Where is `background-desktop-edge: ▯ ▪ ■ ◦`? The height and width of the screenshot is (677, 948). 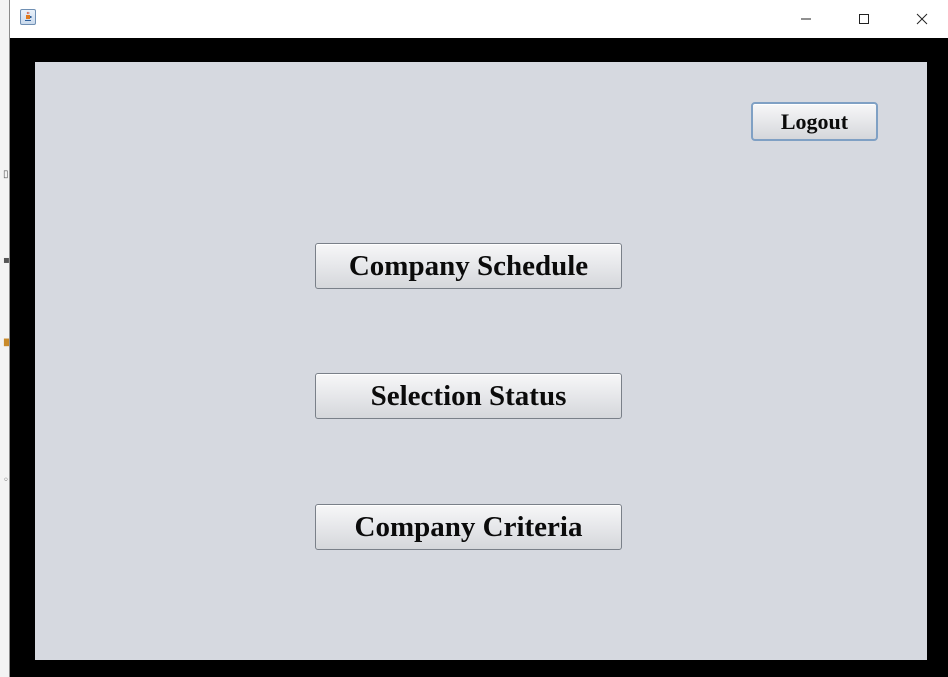
background-desktop-edge: ▯ ▪ ■ ◦ is located at coordinates (6, 338).